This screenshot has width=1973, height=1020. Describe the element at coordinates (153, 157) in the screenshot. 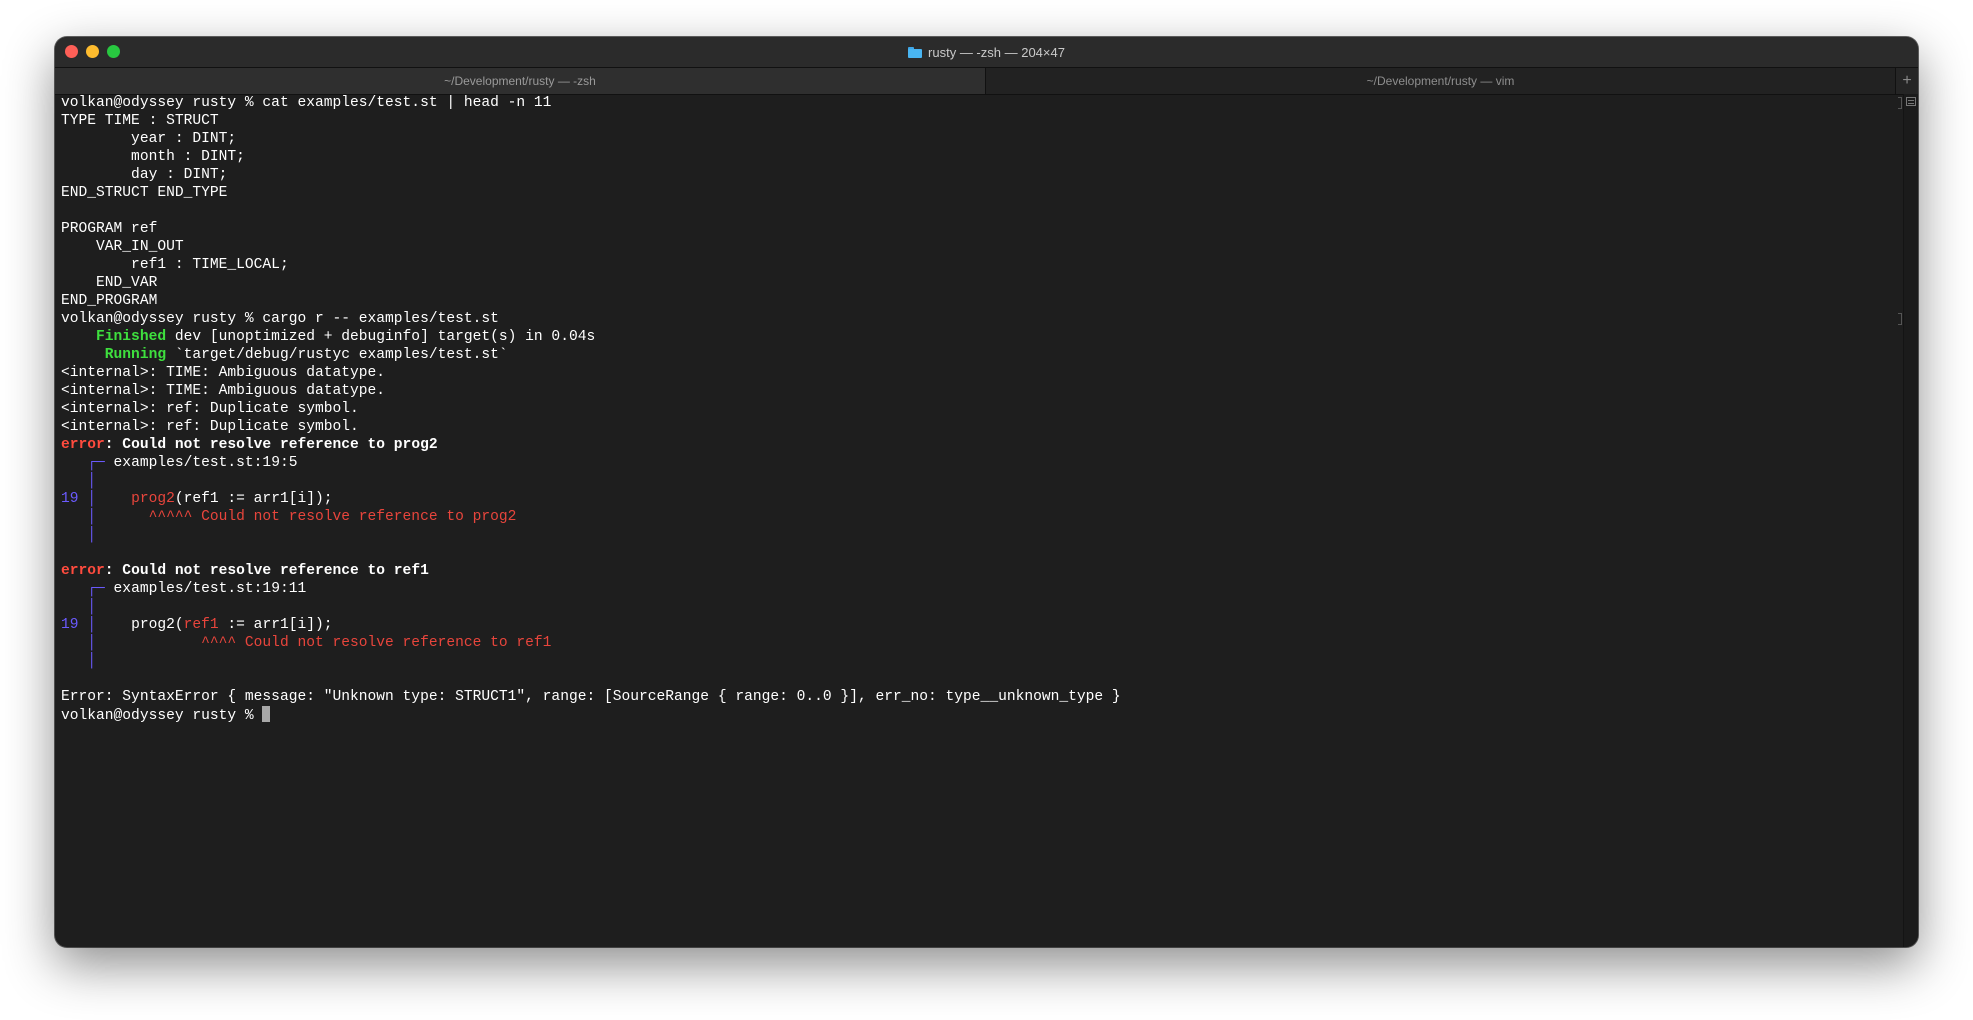

I see `terminal-line: month : DINT;` at that location.